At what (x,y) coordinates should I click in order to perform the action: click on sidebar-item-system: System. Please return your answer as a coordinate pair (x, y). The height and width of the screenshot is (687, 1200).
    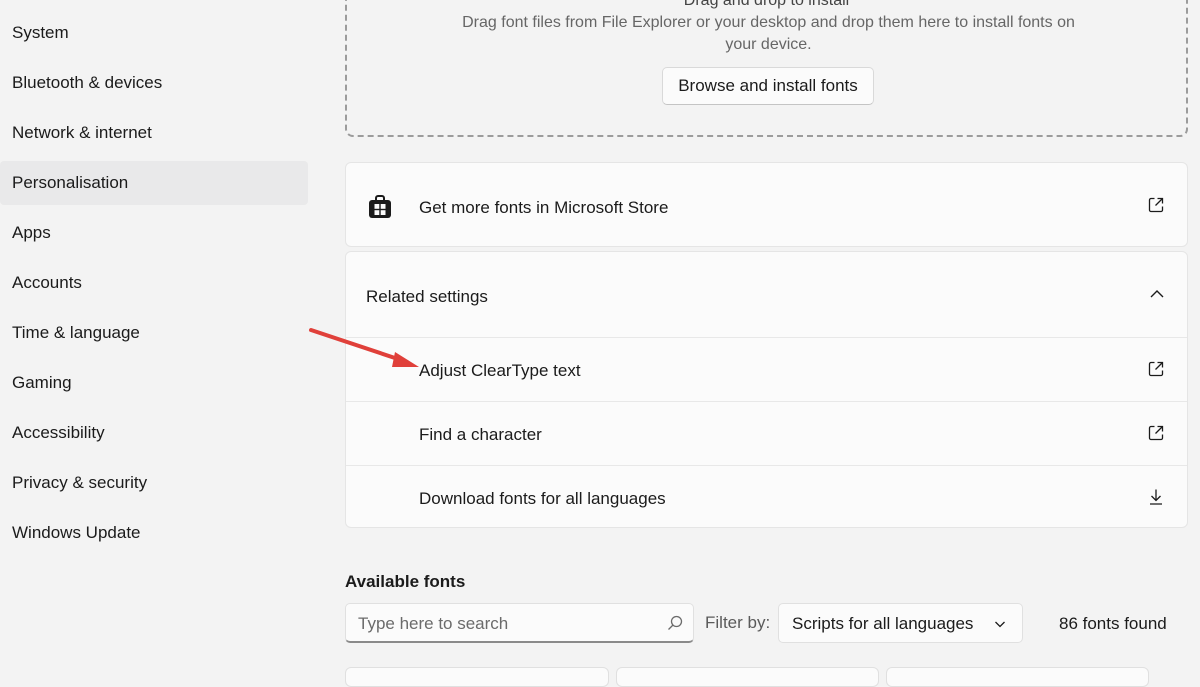
    Looking at the image, I should click on (154, 33).